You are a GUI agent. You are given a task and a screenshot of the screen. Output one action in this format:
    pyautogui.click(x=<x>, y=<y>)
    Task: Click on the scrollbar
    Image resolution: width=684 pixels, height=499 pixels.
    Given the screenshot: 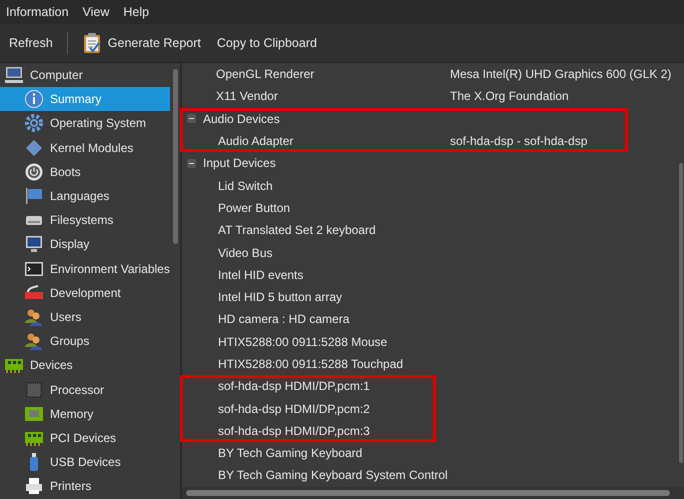 What is the action you would take?
    pyautogui.click(x=433, y=493)
    